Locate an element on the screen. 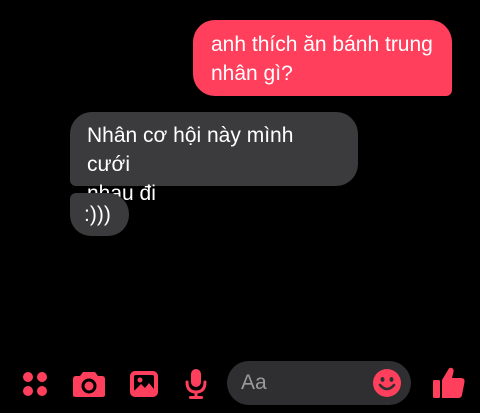  message-line: Nhân cơ hội này mình cưới is located at coordinates (190, 150).